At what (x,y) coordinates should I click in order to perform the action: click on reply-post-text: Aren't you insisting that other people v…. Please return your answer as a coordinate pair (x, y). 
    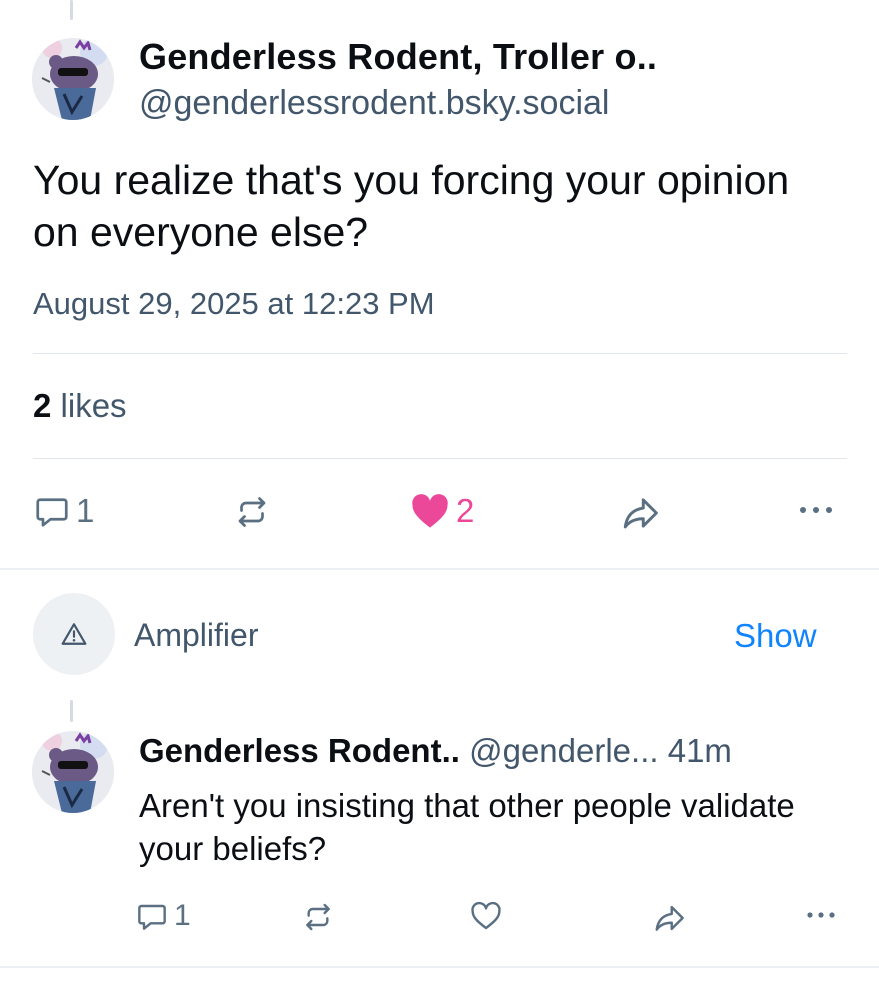
    Looking at the image, I should click on (467, 827).